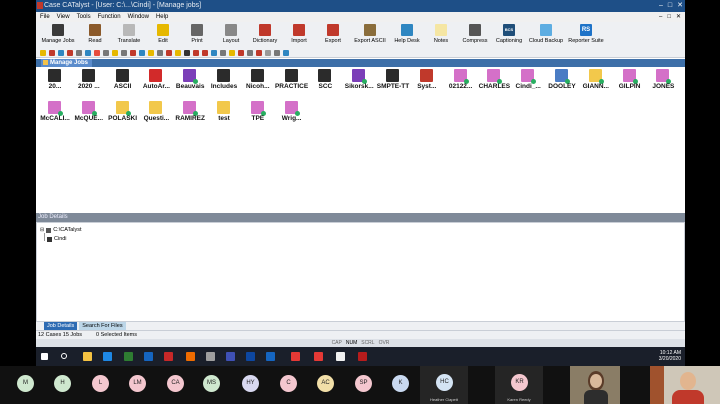 This screenshot has width=720, height=404. What do you see at coordinates (62, 383) in the screenshot?
I see `participant-avatar: H` at bounding box center [62, 383].